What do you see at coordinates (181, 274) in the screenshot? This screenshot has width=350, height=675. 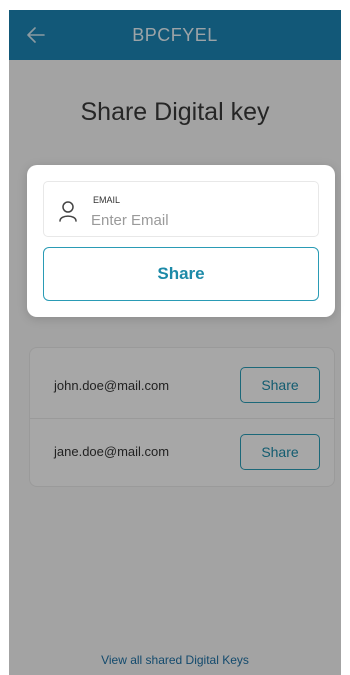 I see `share-button: Share` at bounding box center [181, 274].